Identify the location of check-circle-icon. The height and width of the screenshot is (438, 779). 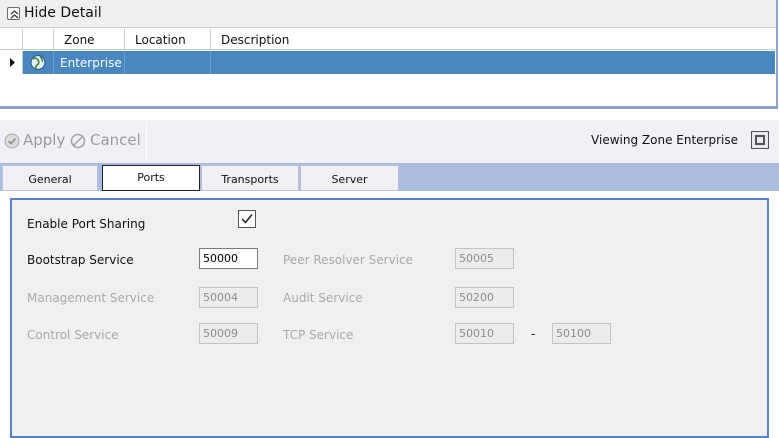
(12, 141).